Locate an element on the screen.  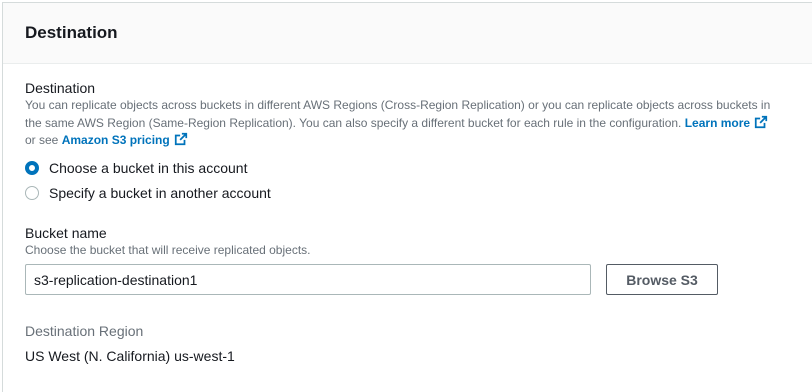
destination-label: Destination is located at coordinates (60, 88).